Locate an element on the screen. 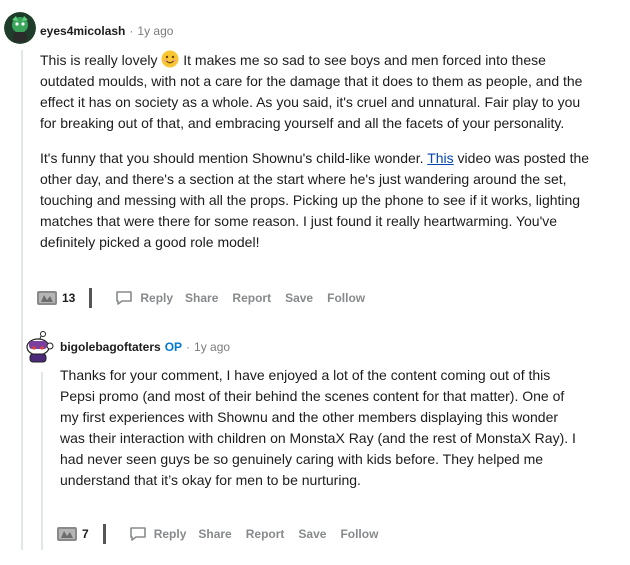  comment-username: eyes4micolash is located at coordinates (82, 31).